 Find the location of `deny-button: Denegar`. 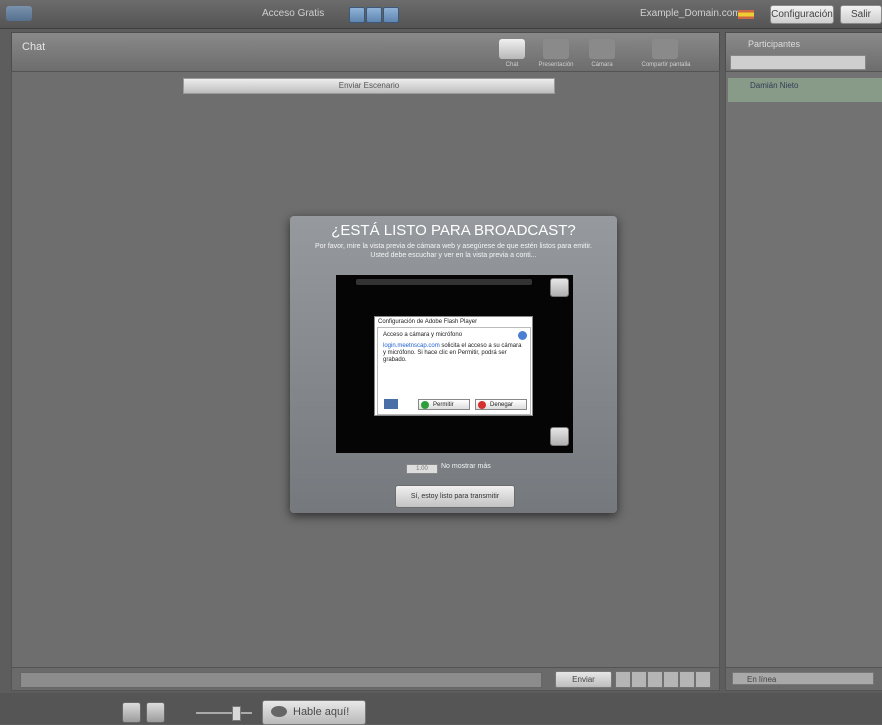

deny-button: Denegar is located at coordinates (501, 404).